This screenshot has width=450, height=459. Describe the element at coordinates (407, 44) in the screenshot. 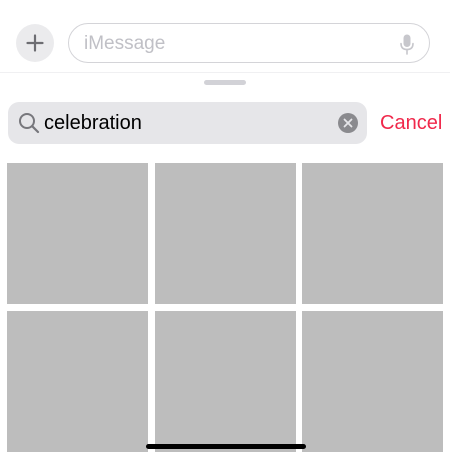

I see `microphone-icon` at that location.